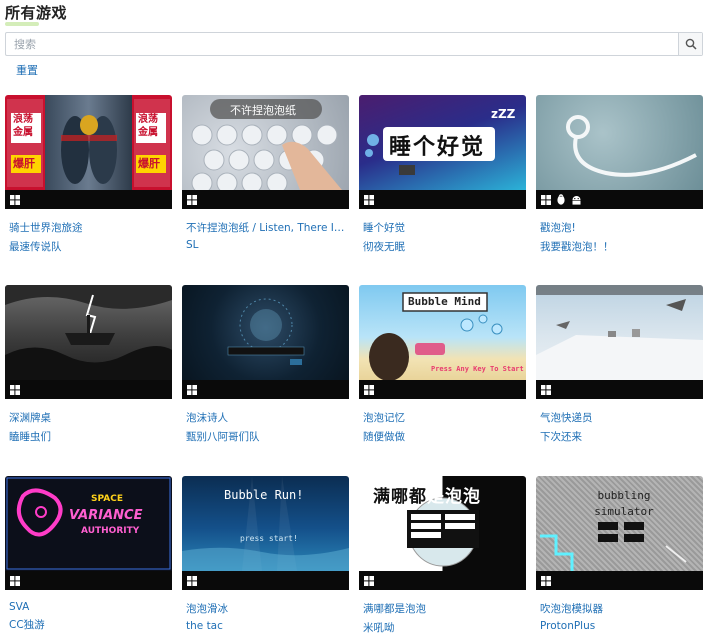 The height and width of the screenshot is (640, 708). Describe the element at coordinates (267, 626) in the screenshot. I see `game-author: the tac` at that location.